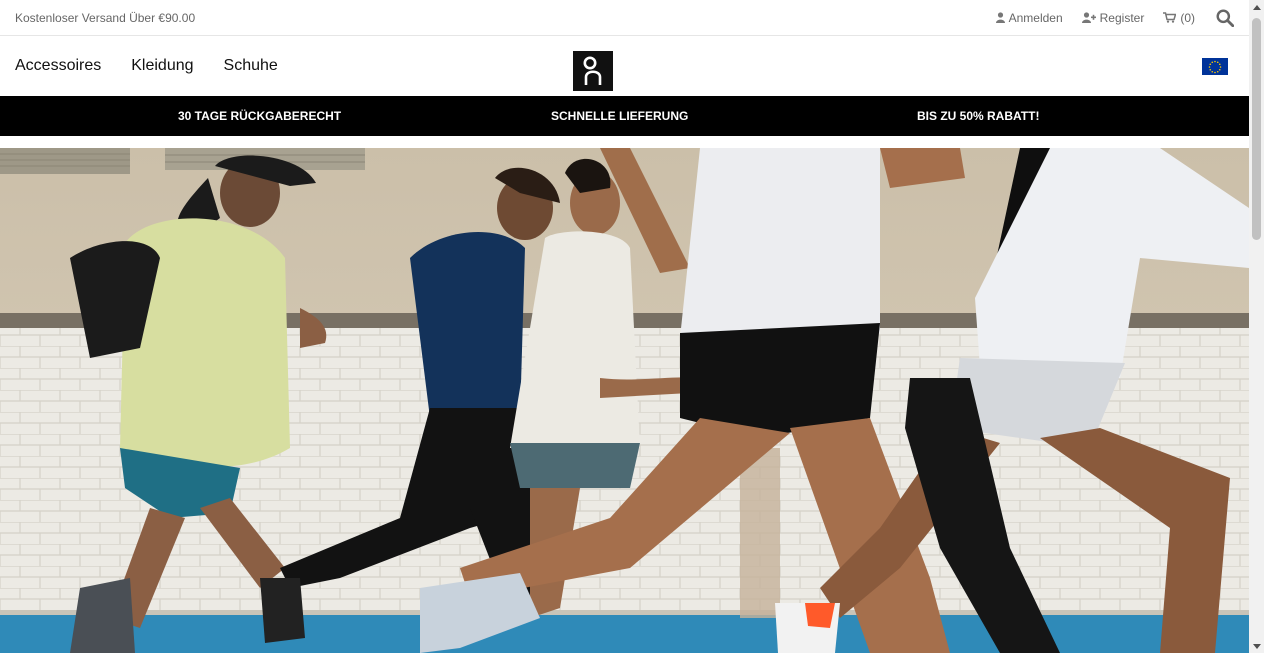 This screenshot has height=653, width=1264. Describe the element at coordinates (105, 17) in the screenshot. I see `free-shipping-text: Kostenloser Versand Über €90.00` at that location.